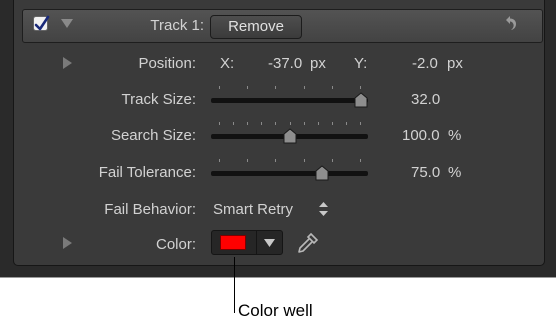  Describe the element at coordinates (177, 25) in the screenshot. I see `track-title-label: Track 1:` at that location.